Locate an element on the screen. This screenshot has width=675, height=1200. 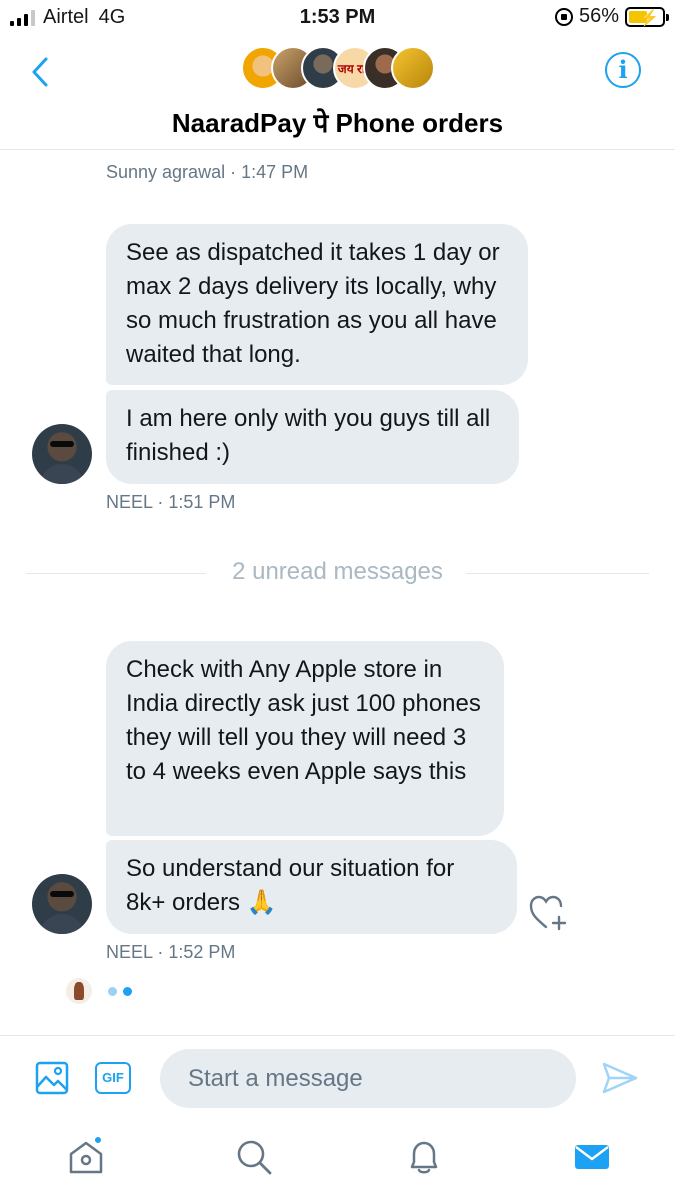
group-member-avatar is located at coordinates (413, 68).